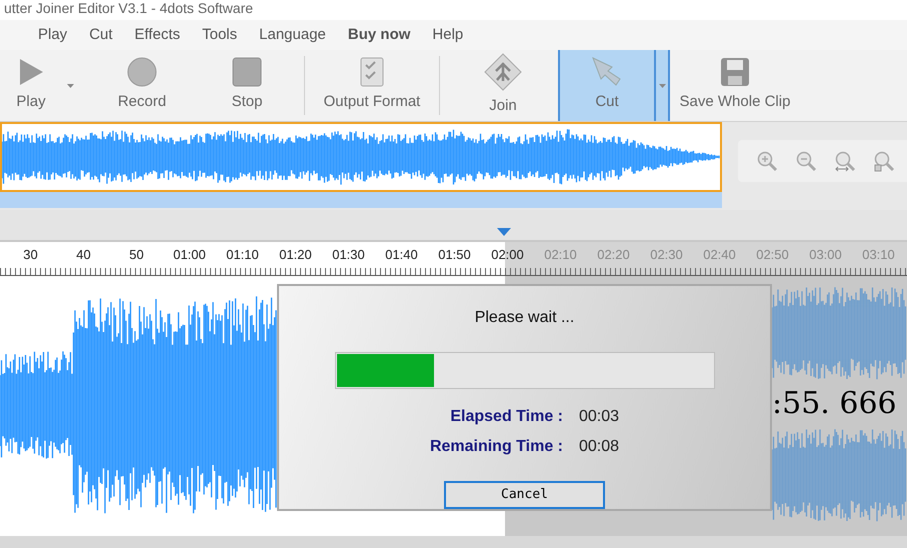 This screenshot has height=548, width=907. I want to click on menu-item: Buy now, so click(379, 35).